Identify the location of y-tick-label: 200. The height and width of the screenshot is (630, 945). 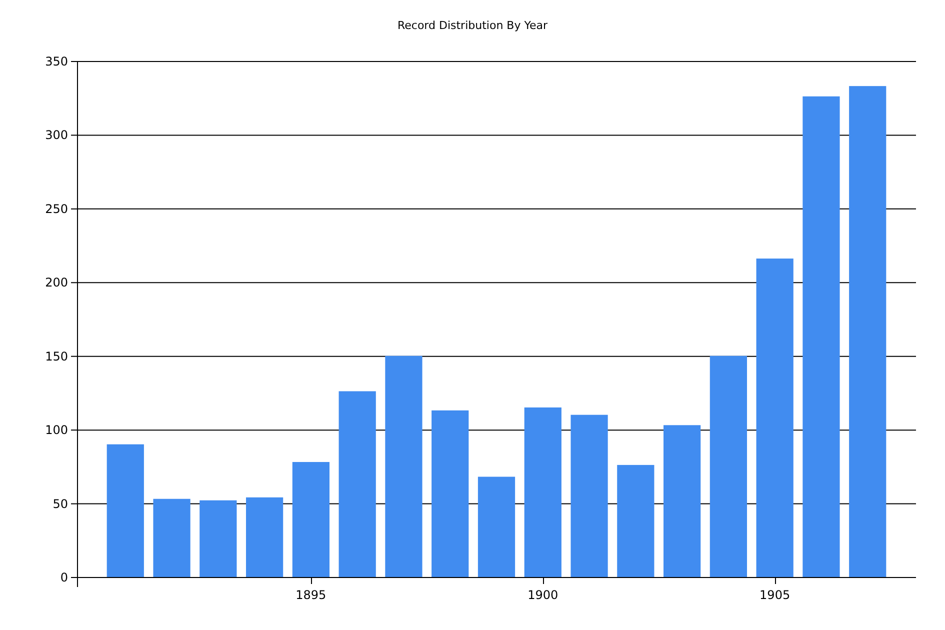
(56, 283).